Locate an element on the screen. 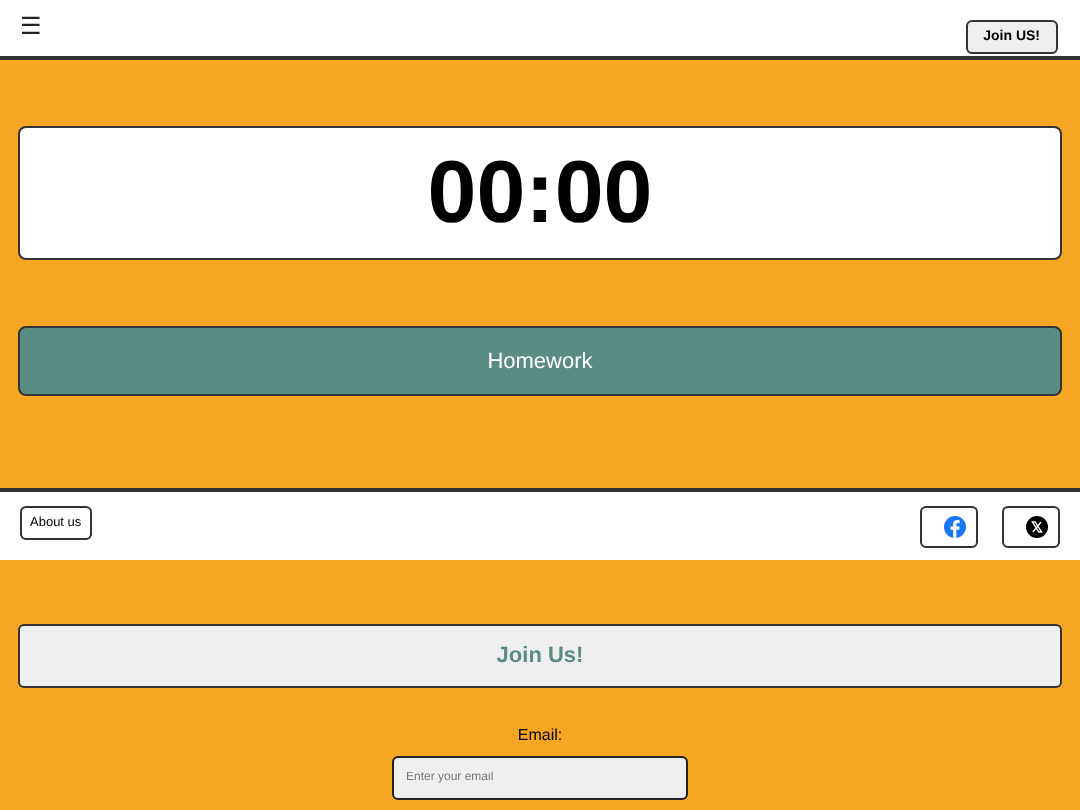 The width and height of the screenshot is (1080, 810). x-logo-icon is located at coordinates (1037, 526).